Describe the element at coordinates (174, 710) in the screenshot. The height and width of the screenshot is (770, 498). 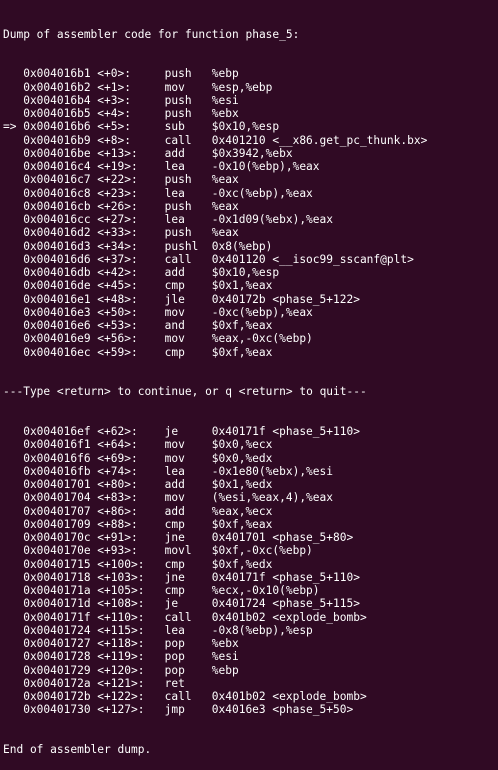
I see `instruction-mnemonic: jmp` at that location.